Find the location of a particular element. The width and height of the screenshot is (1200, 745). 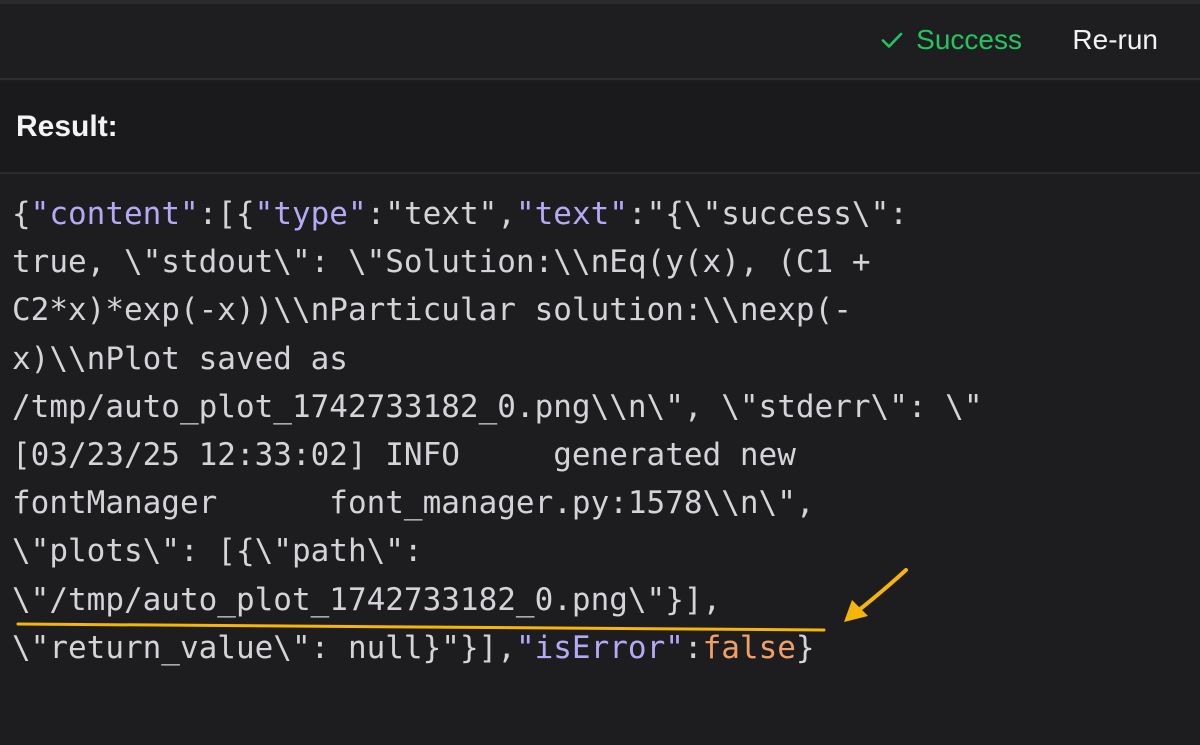

code-line-7: fontManager font_manager.py:1578\\n\", is located at coordinates (413, 503).